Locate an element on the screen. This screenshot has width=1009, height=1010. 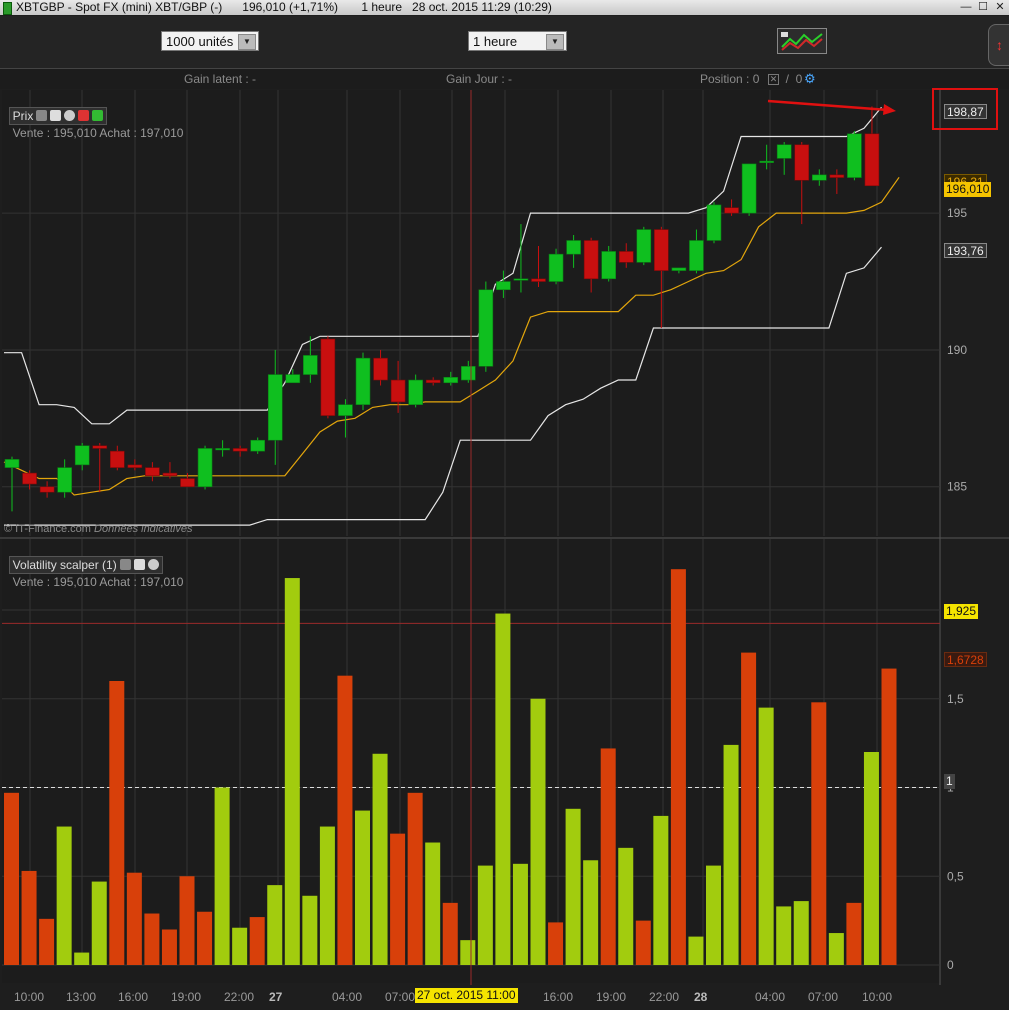
indicator-panel-title: Volatility scalper (1) is located at coordinates (64, 565).